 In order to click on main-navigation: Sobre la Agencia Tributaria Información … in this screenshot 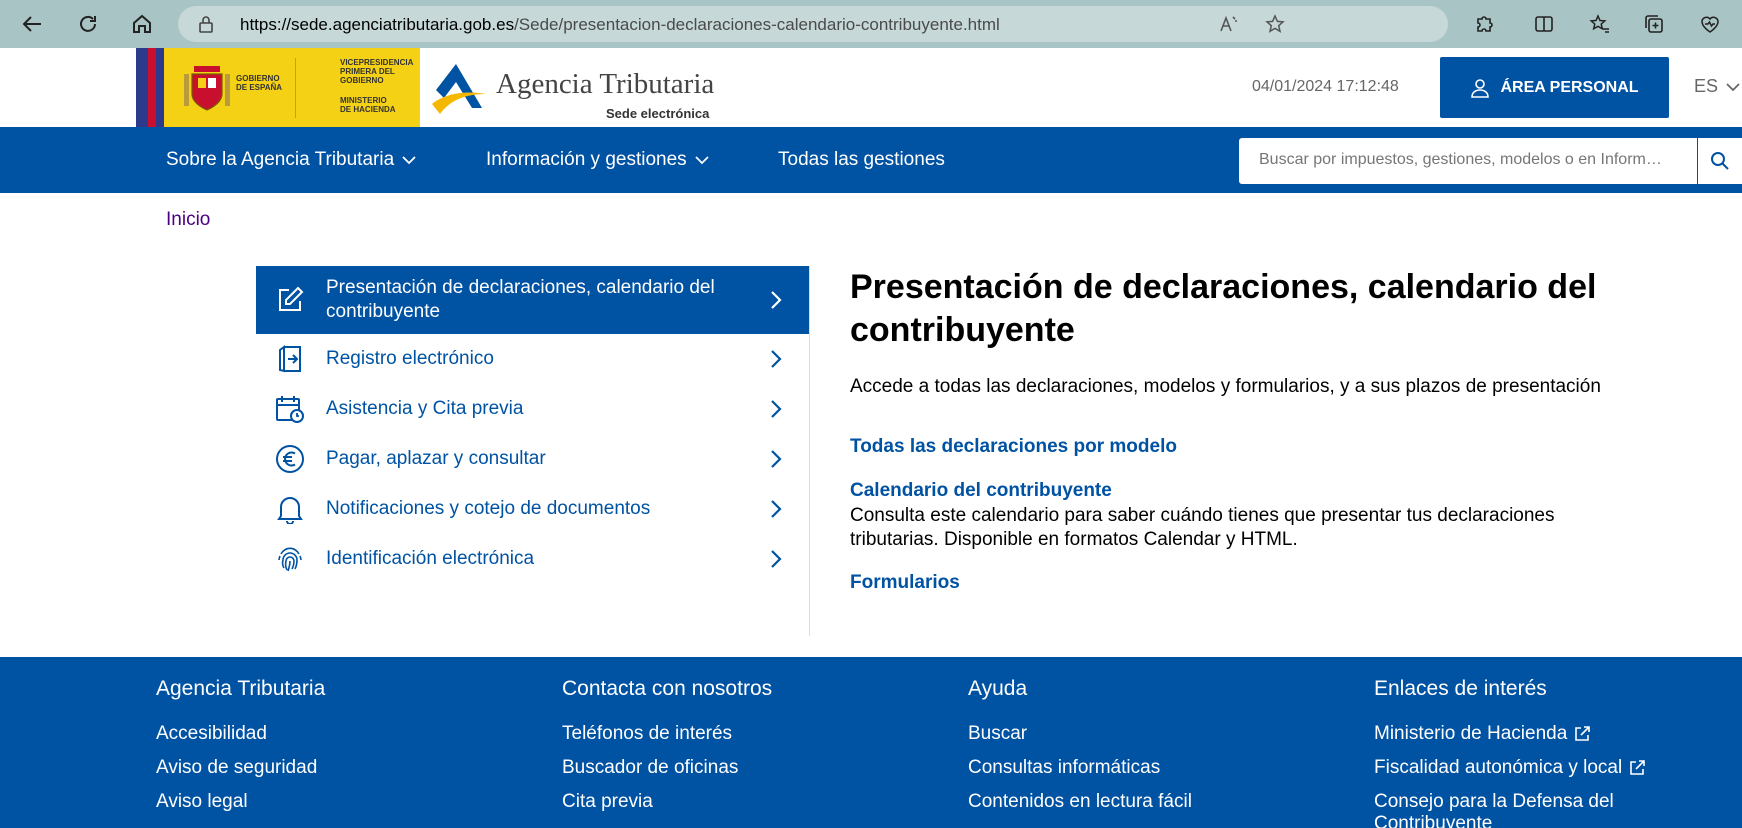, I will do `click(871, 160)`.